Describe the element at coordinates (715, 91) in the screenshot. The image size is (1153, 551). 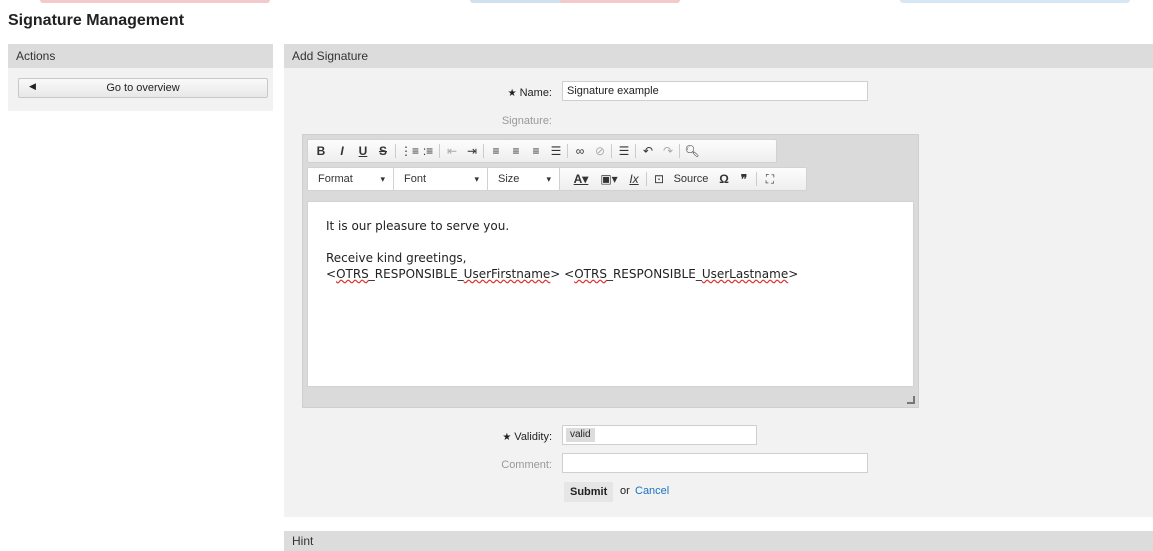
I see `name-input: Signature example` at that location.